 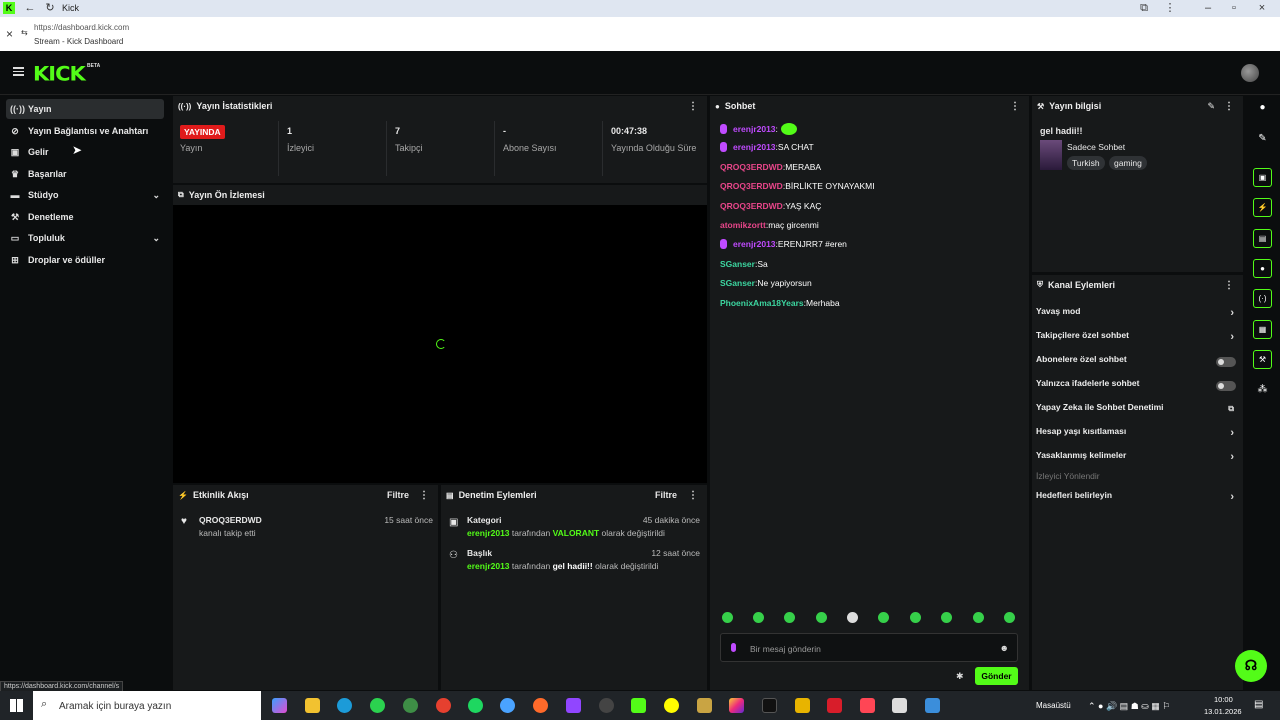 I want to click on action-followers-only: Takipçilere özel sohbet ›, so click(x=1138, y=339).